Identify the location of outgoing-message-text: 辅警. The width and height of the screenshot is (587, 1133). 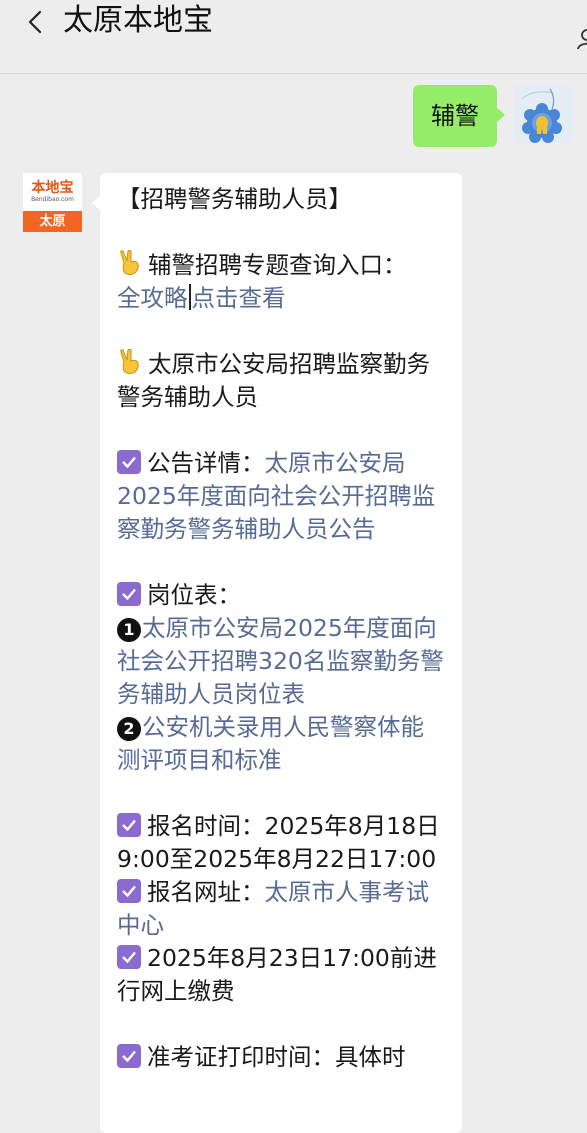
(455, 116).